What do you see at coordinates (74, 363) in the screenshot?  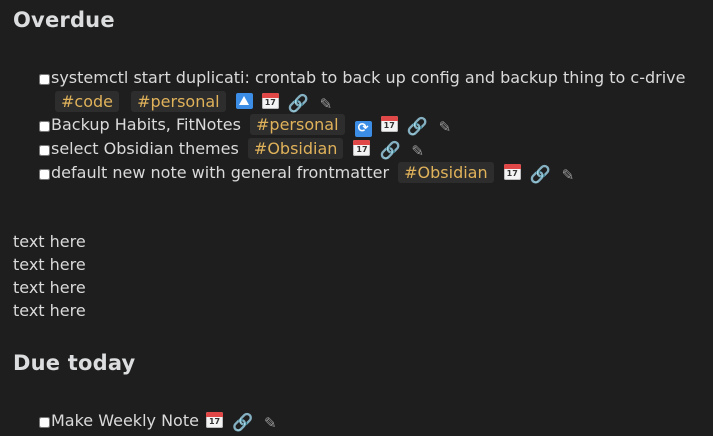 I see `due-today-heading: Due today` at bounding box center [74, 363].